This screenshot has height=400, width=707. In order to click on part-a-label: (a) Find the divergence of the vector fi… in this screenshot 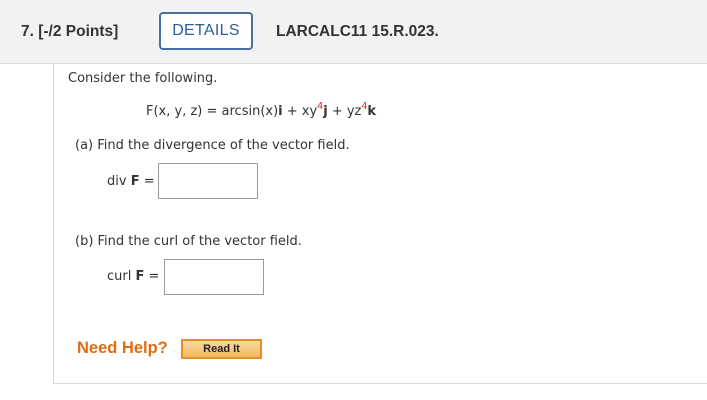, I will do `click(212, 145)`.